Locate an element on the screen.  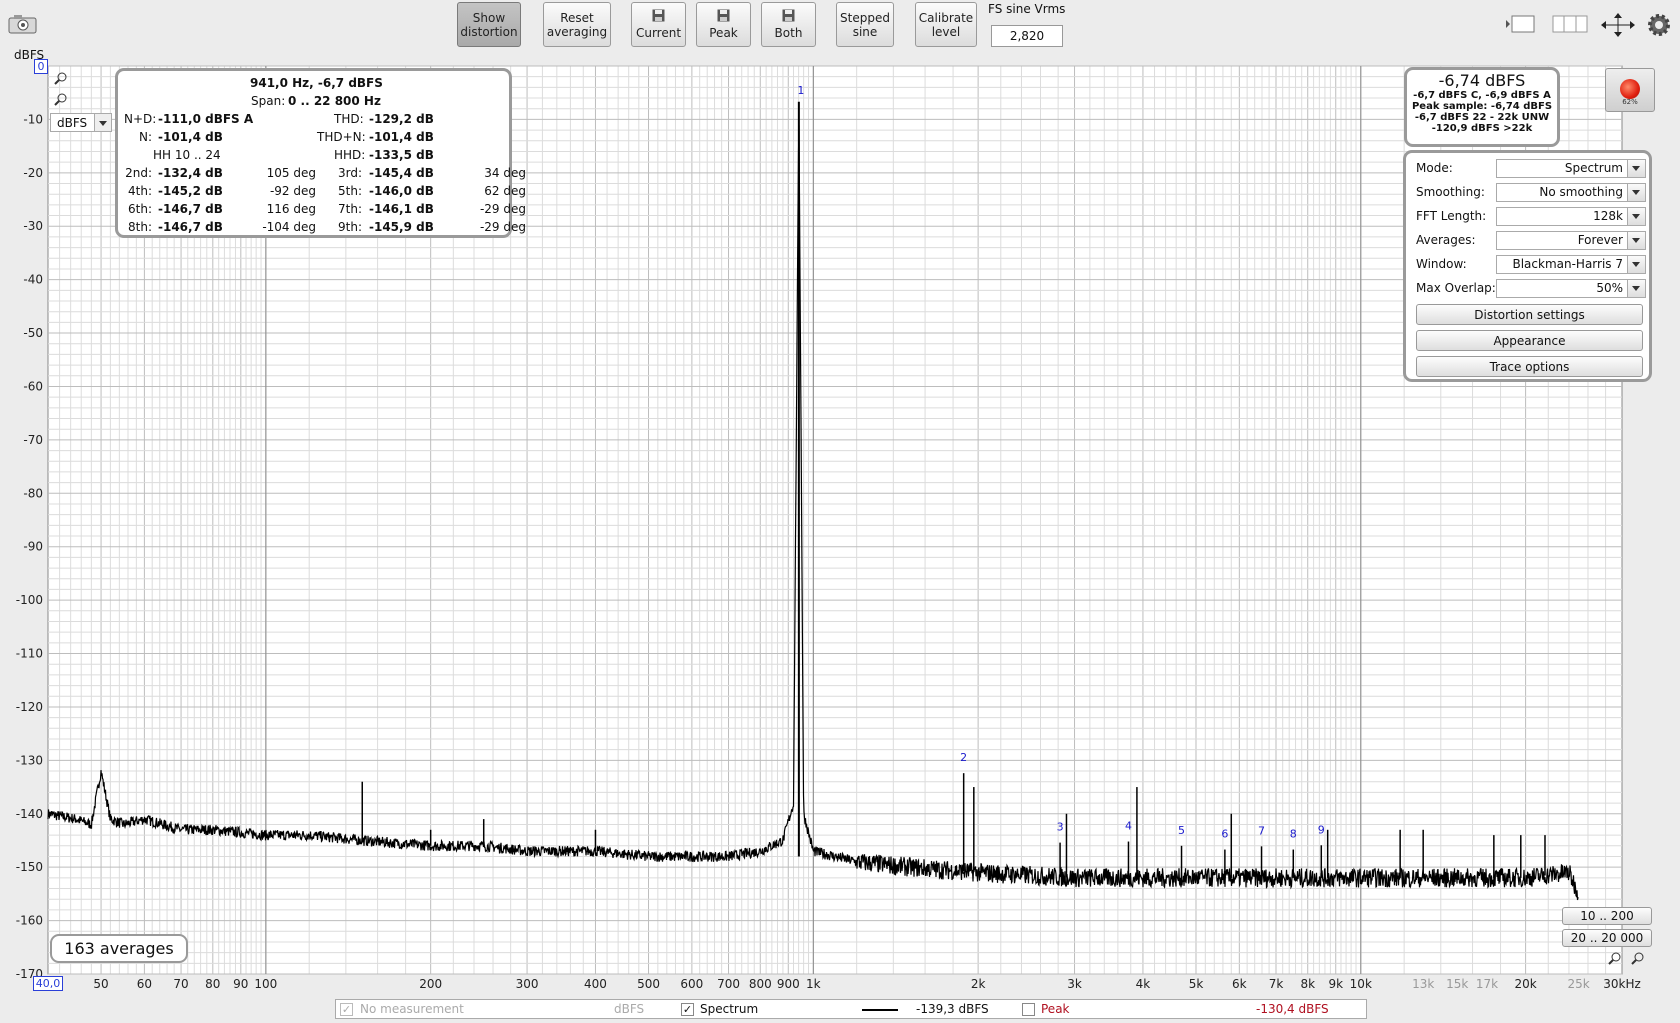
fft-length-value: 128k is located at coordinates (1608, 216).